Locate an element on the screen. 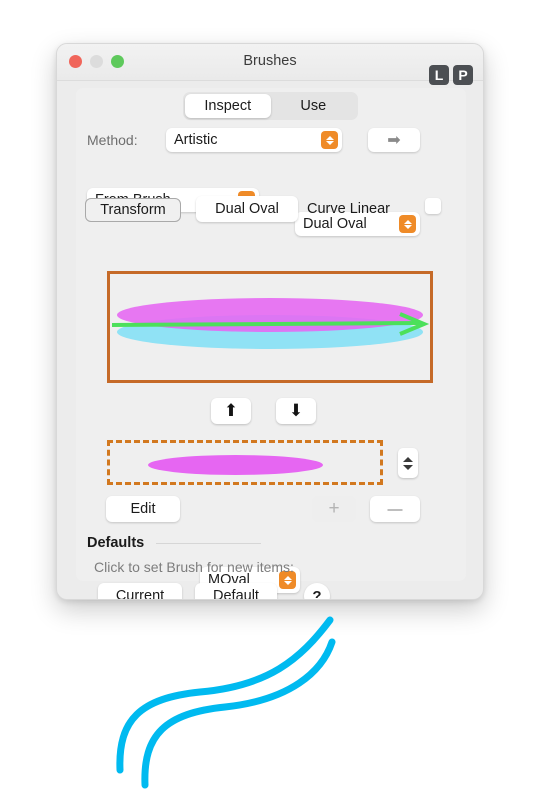 The image size is (540, 800). tool-badges: L P is located at coordinates (451, 75).